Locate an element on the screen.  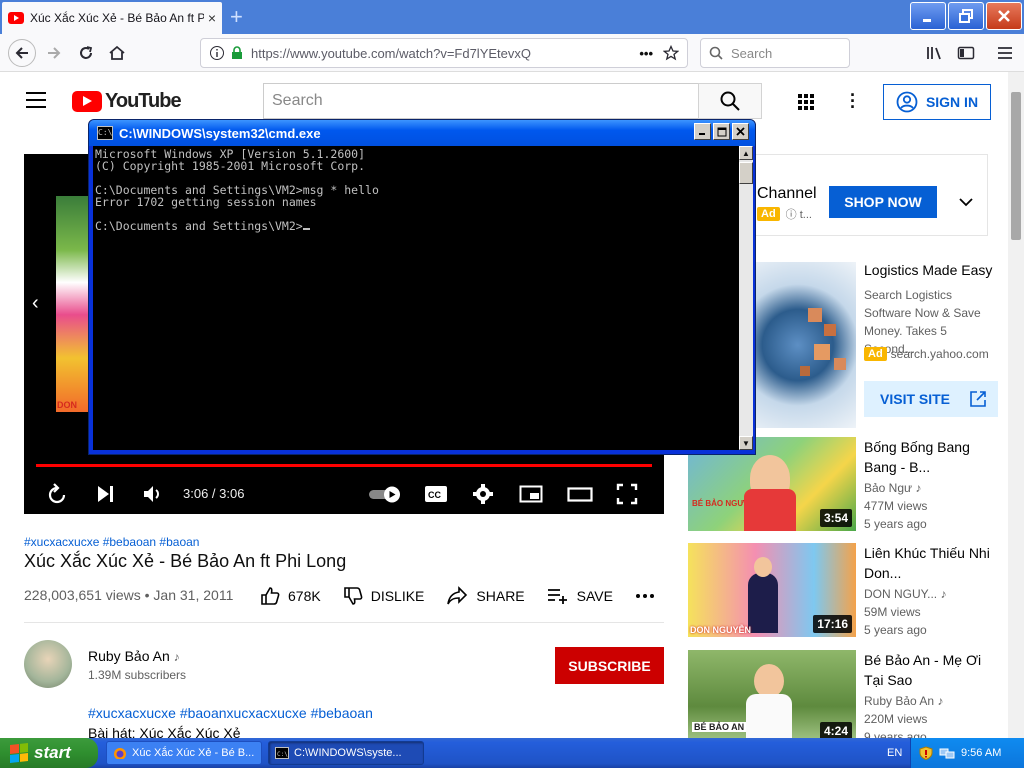
video-title: Xúc Xắc Xúc Xẻ - Bé Bảo An ft Phi Long is located at coordinates (185, 561).